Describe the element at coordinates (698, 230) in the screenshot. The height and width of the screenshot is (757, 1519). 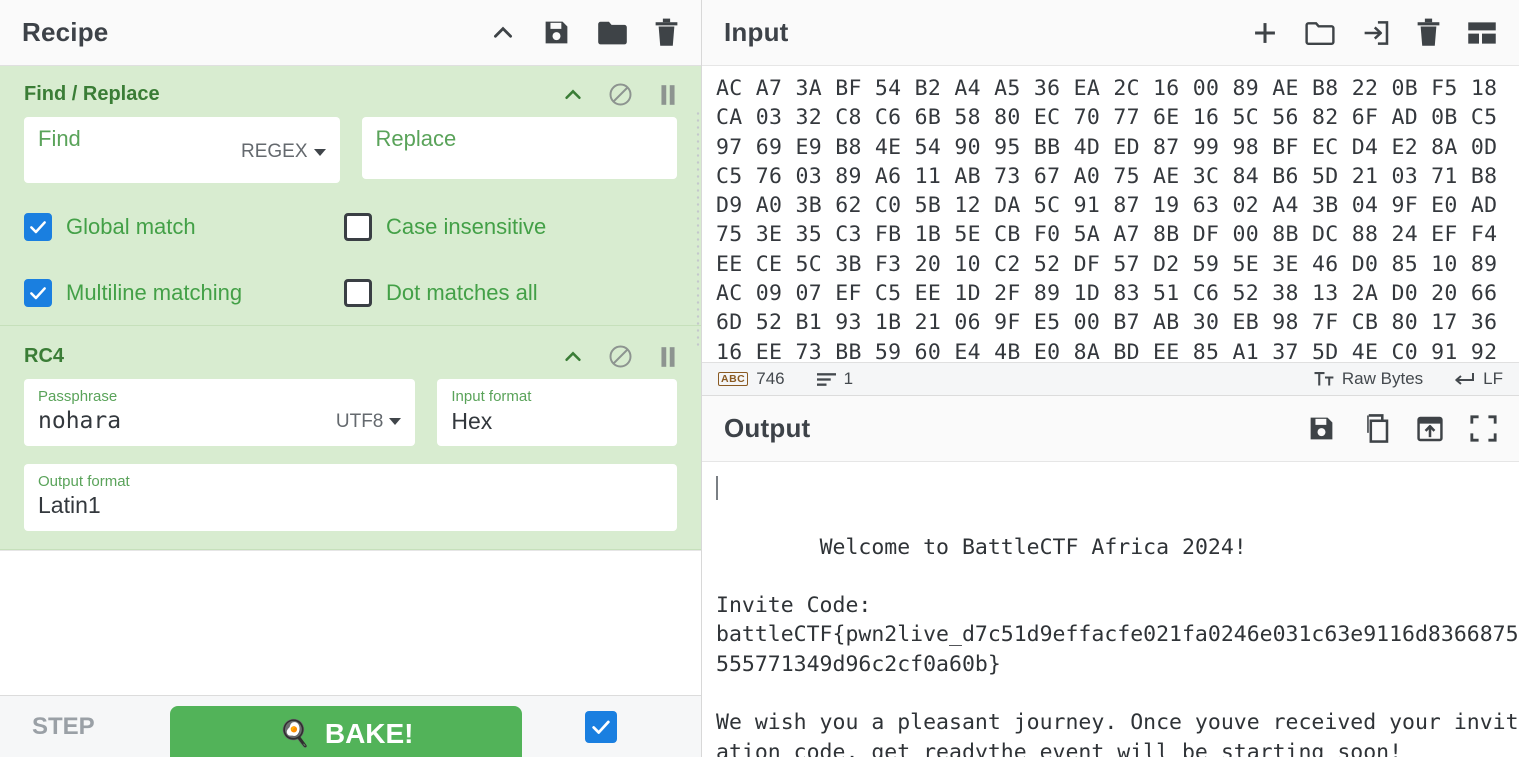
I see `panel-splitter` at that location.